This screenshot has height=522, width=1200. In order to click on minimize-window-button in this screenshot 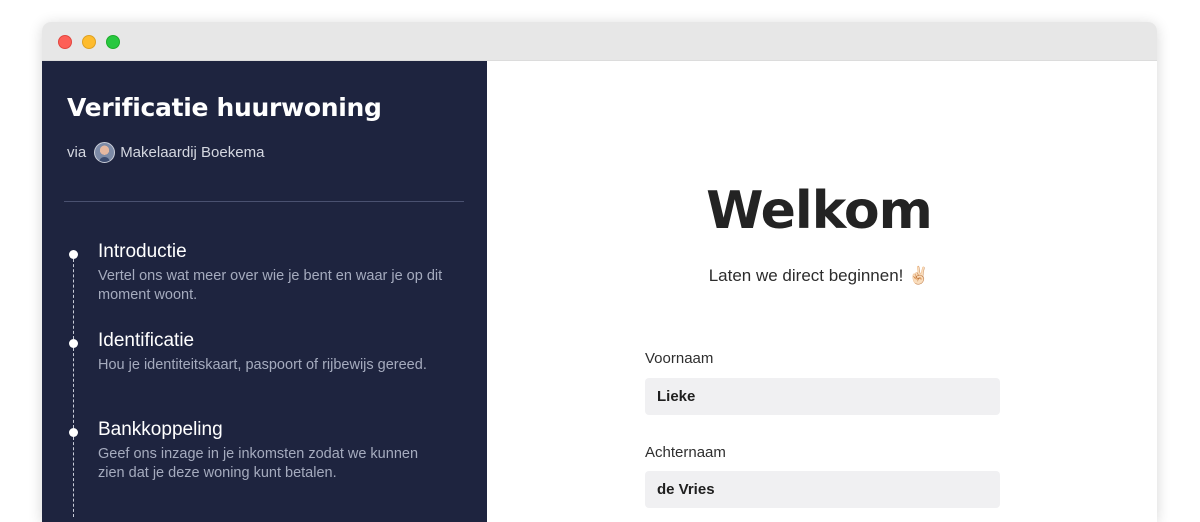, I will do `click(89, 42)`.